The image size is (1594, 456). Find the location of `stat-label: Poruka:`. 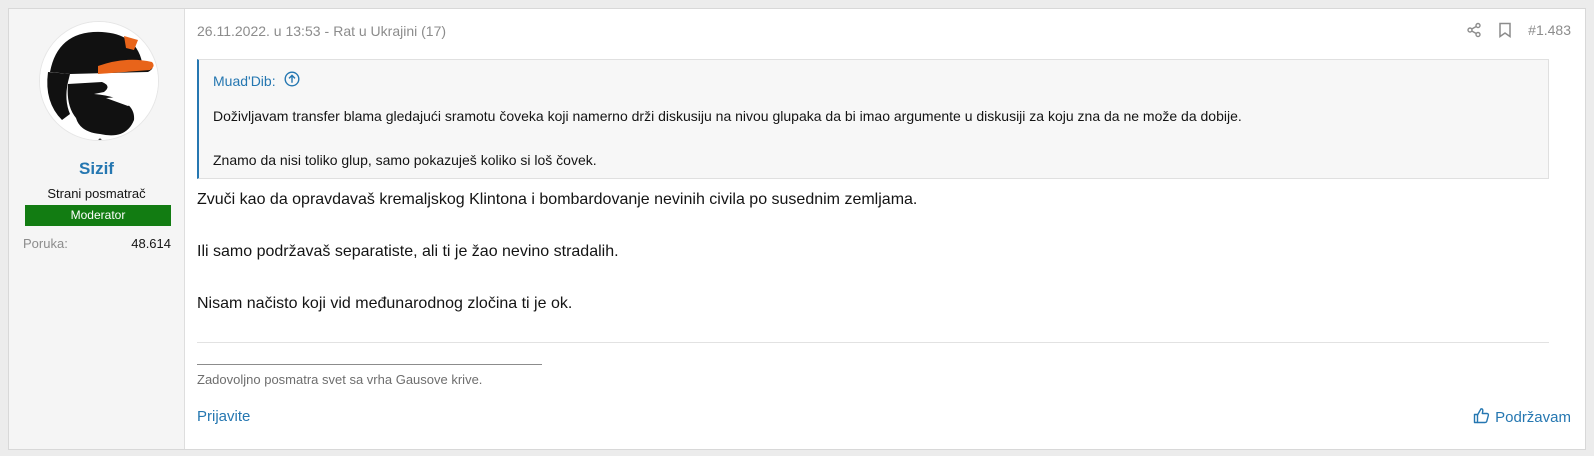

stat-label: Poruka: is located at coordinates (45, 243).